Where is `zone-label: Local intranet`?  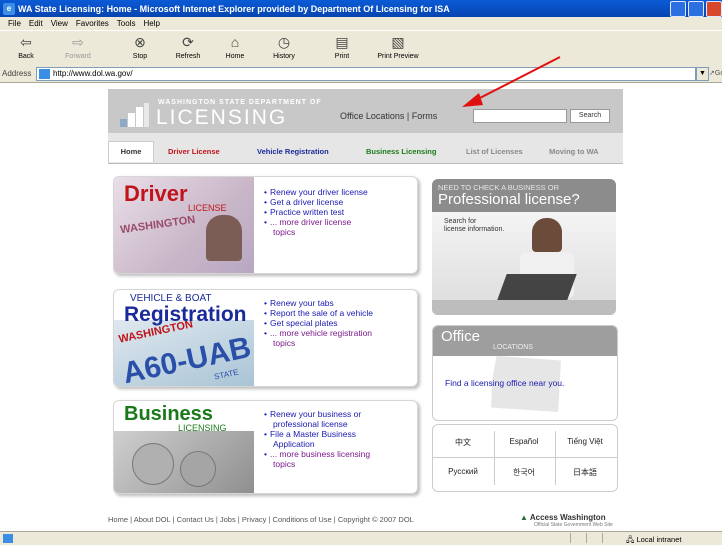
zone-label: Local intranet is located at coordinates (659, 539).